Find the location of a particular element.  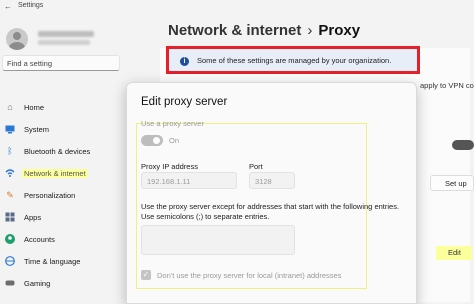

port-label: Port is located at coordinates (256, 166).